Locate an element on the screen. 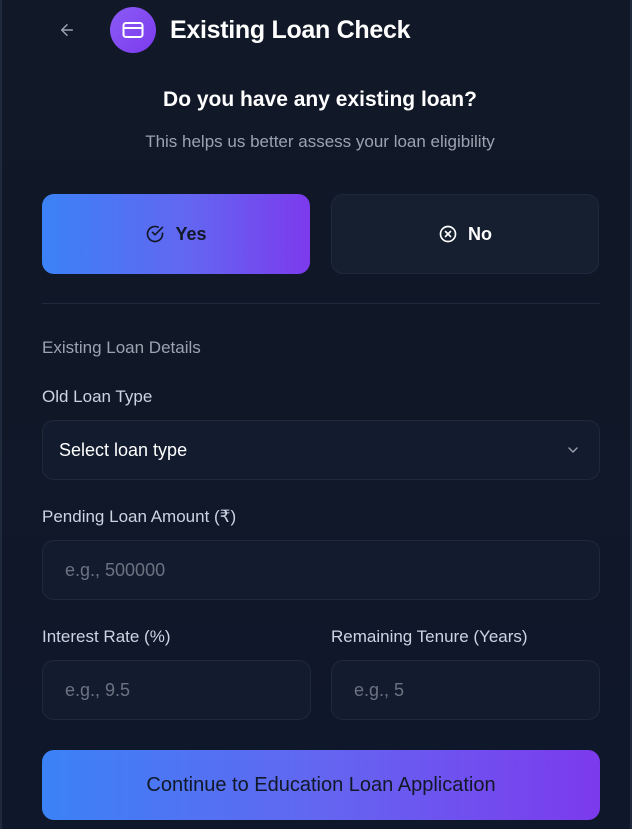  check-circle-icon is located at coordinates (155, 234).